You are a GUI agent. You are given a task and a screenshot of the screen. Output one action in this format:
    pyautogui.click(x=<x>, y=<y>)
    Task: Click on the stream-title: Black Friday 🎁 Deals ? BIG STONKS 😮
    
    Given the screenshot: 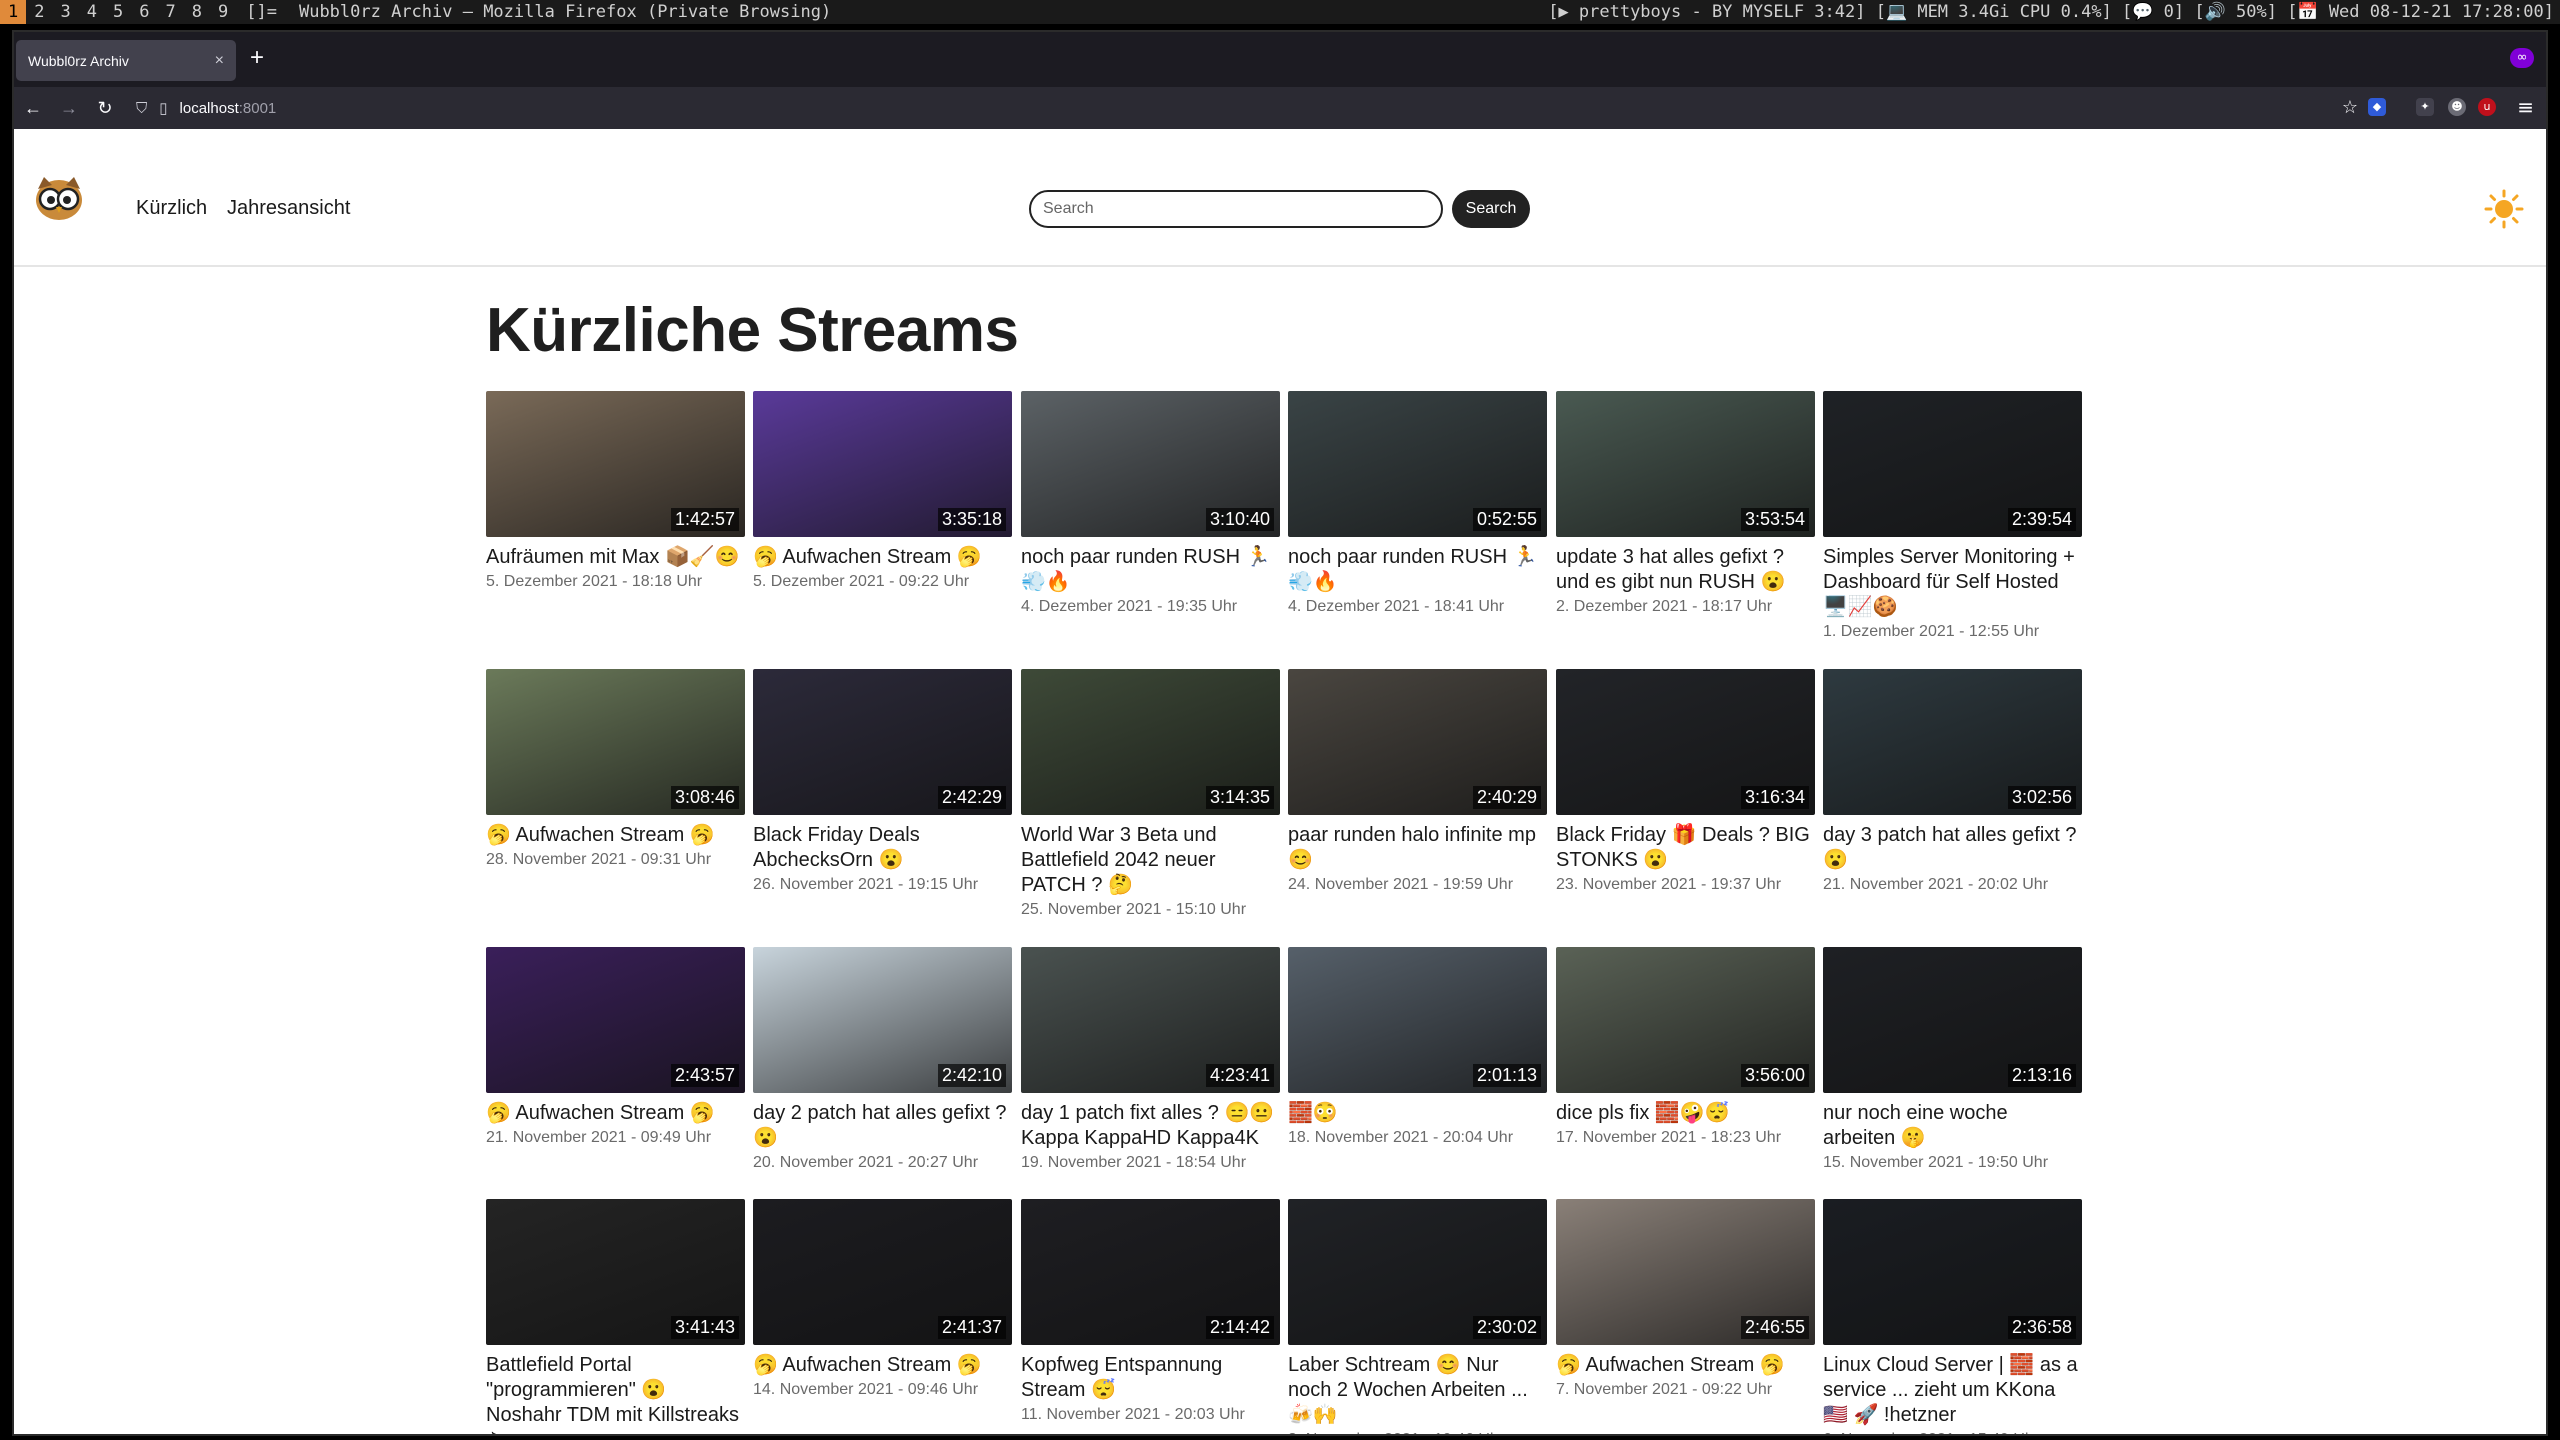 What is the action you would take?
    pyautogui.click(x=1685, y=848)
    